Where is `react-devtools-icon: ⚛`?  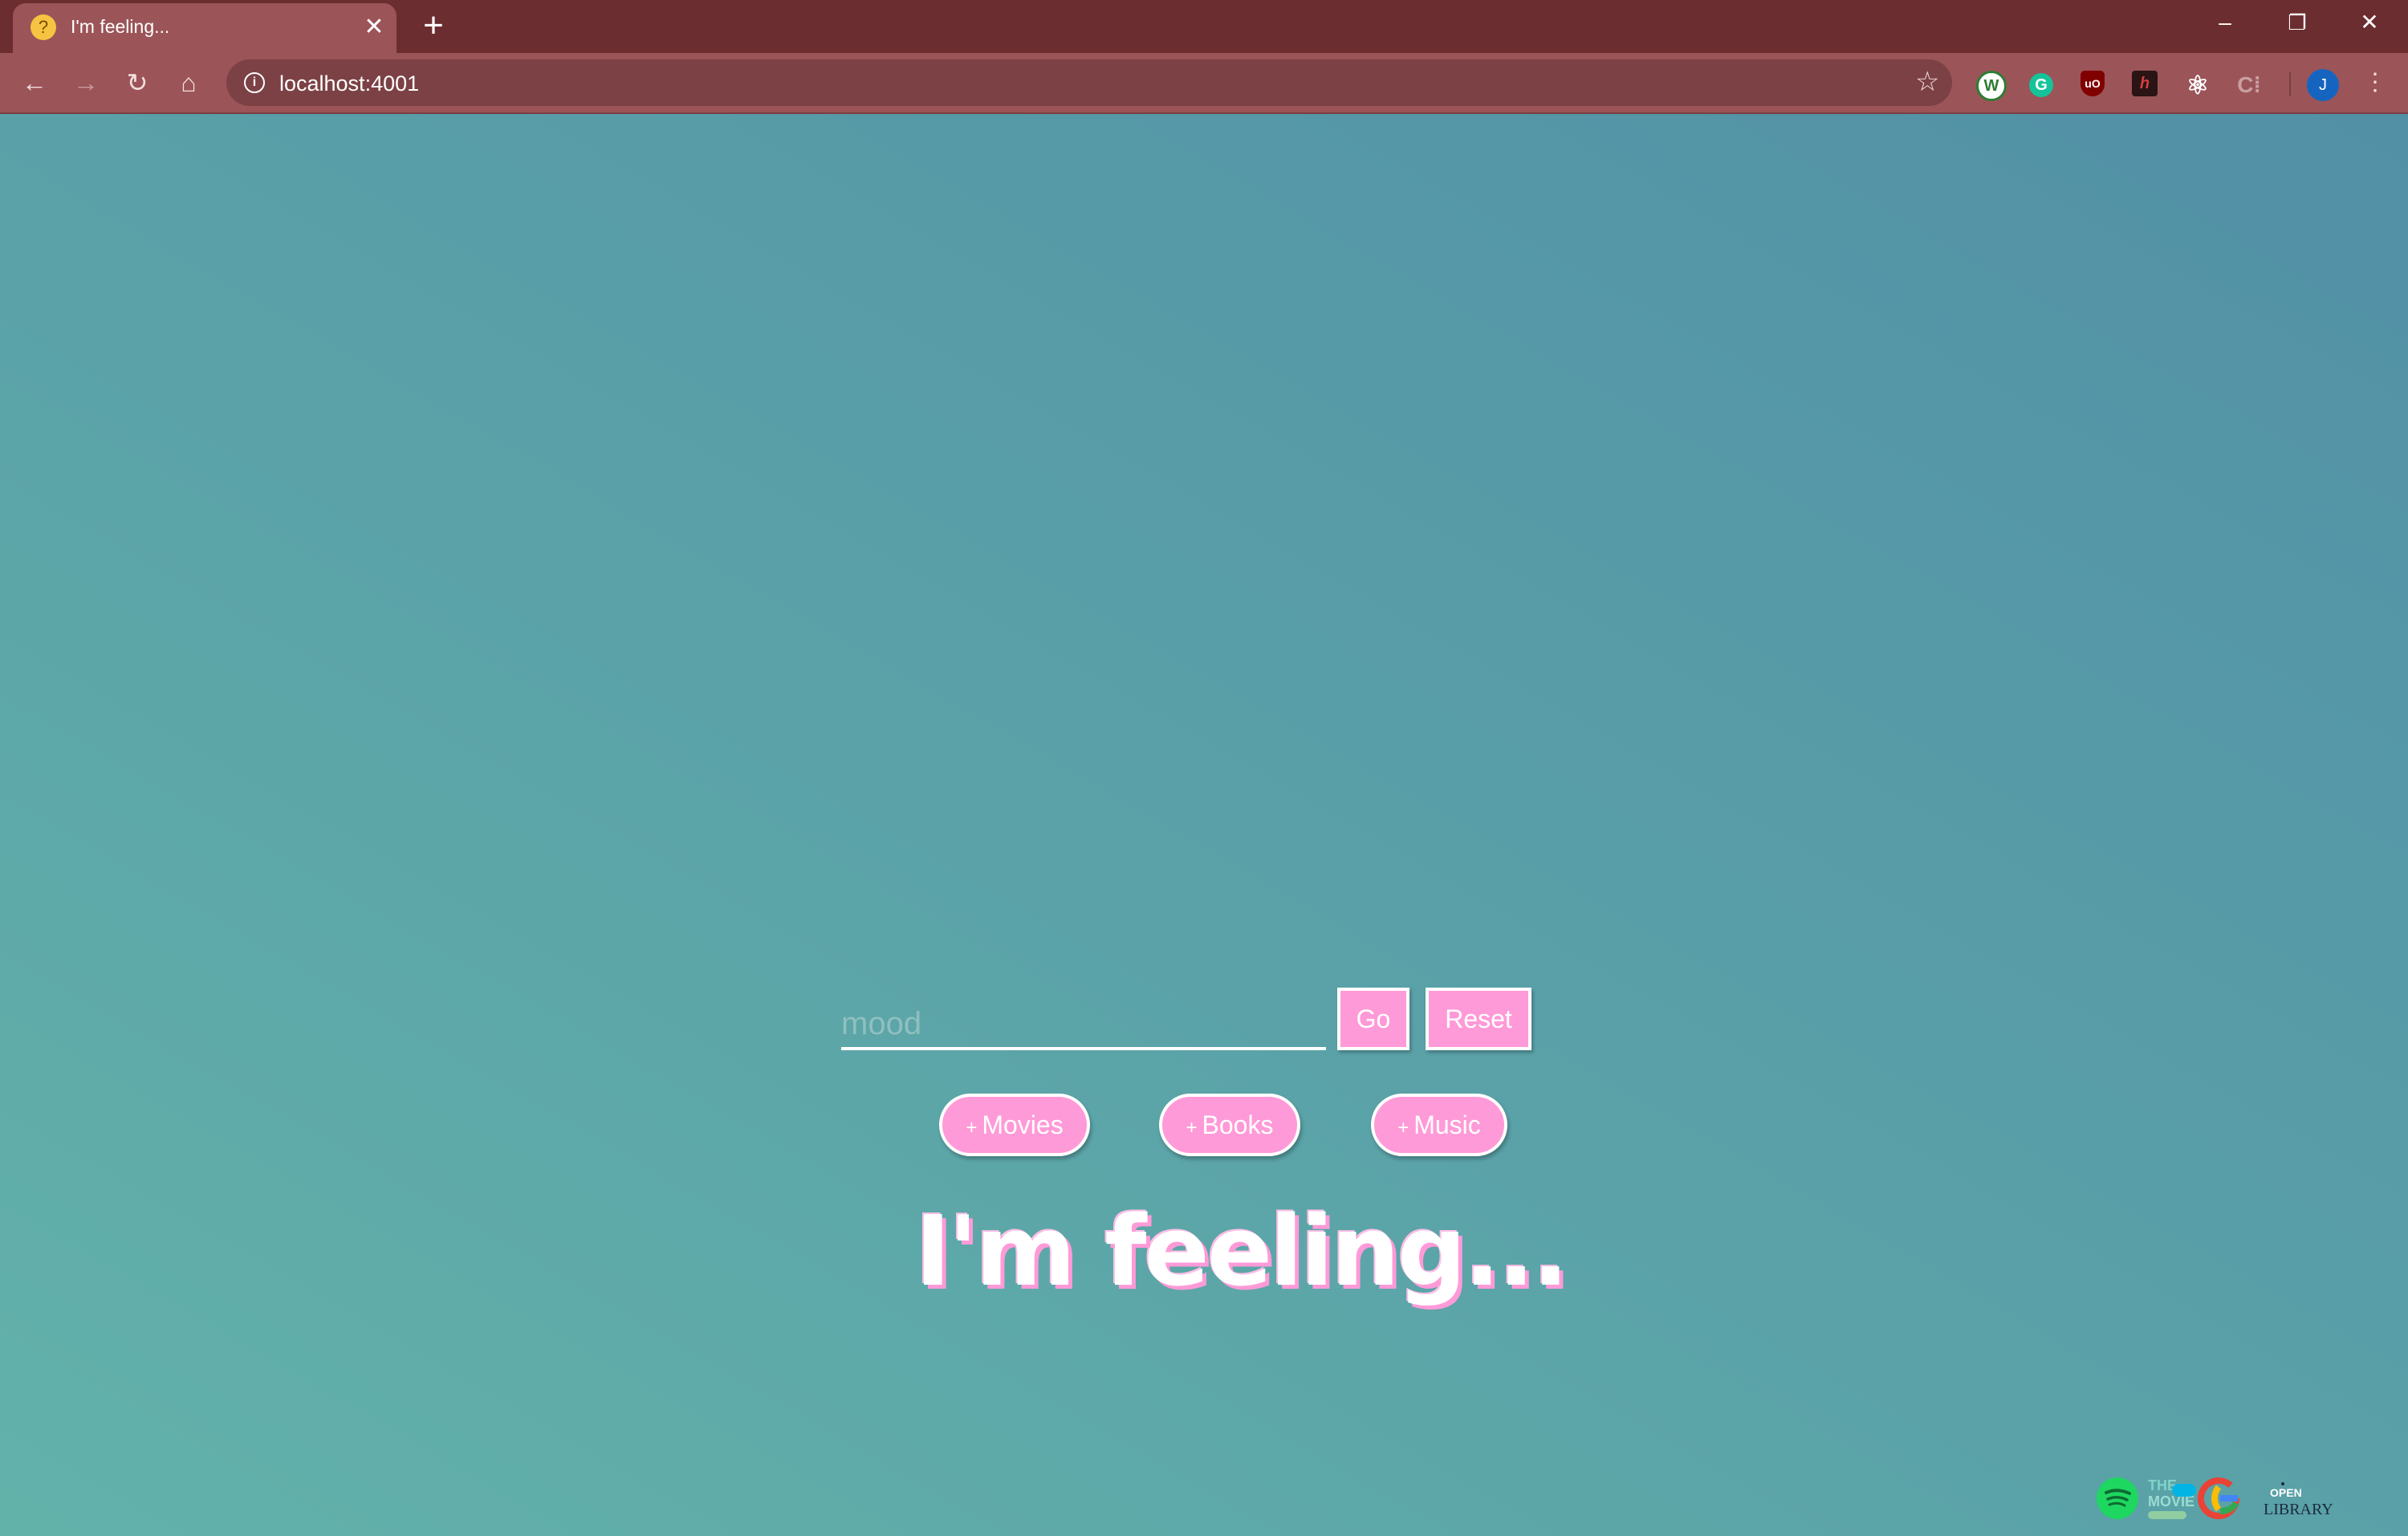
react-devtools-icon: ⚛ is located at coordinates (2197, 85).